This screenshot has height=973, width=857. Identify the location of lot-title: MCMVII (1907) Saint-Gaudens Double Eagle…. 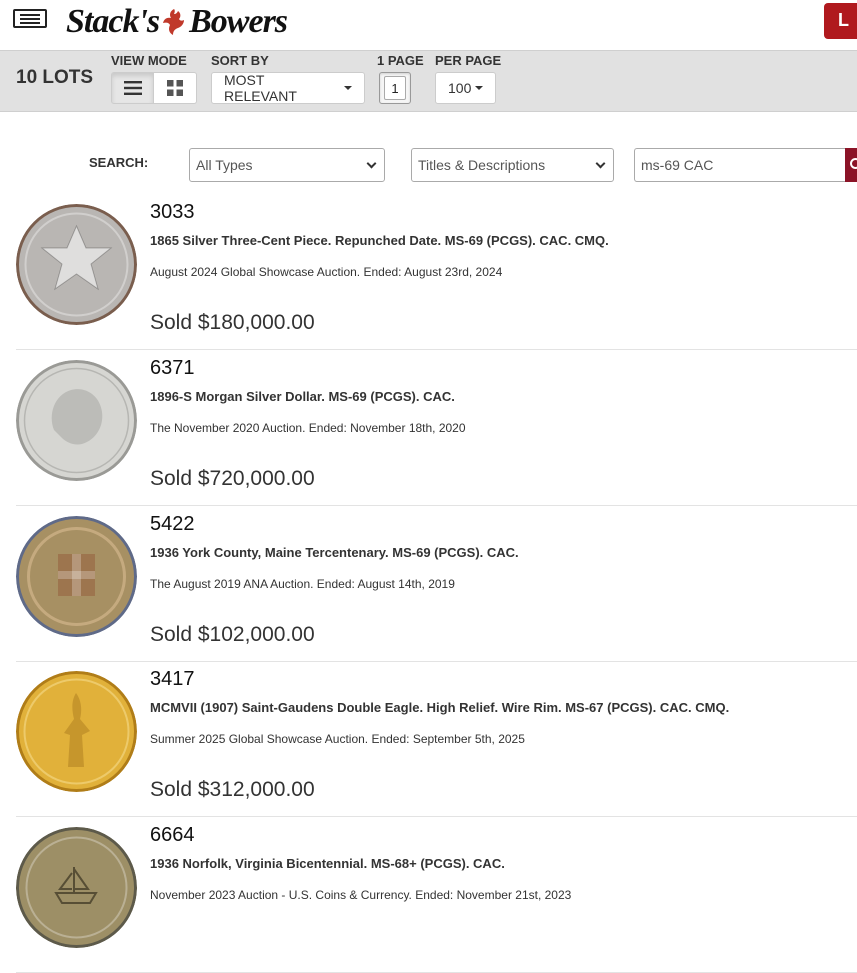
(439, 707).